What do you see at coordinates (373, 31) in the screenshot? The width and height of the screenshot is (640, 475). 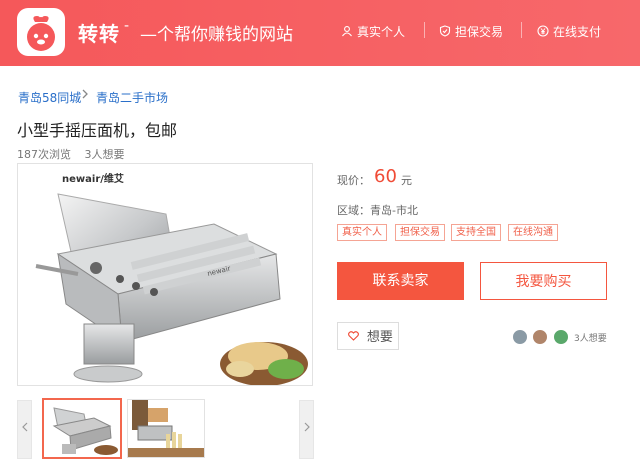 I see `feature-real-person: 真实个人` at bounding box center [373, 31].